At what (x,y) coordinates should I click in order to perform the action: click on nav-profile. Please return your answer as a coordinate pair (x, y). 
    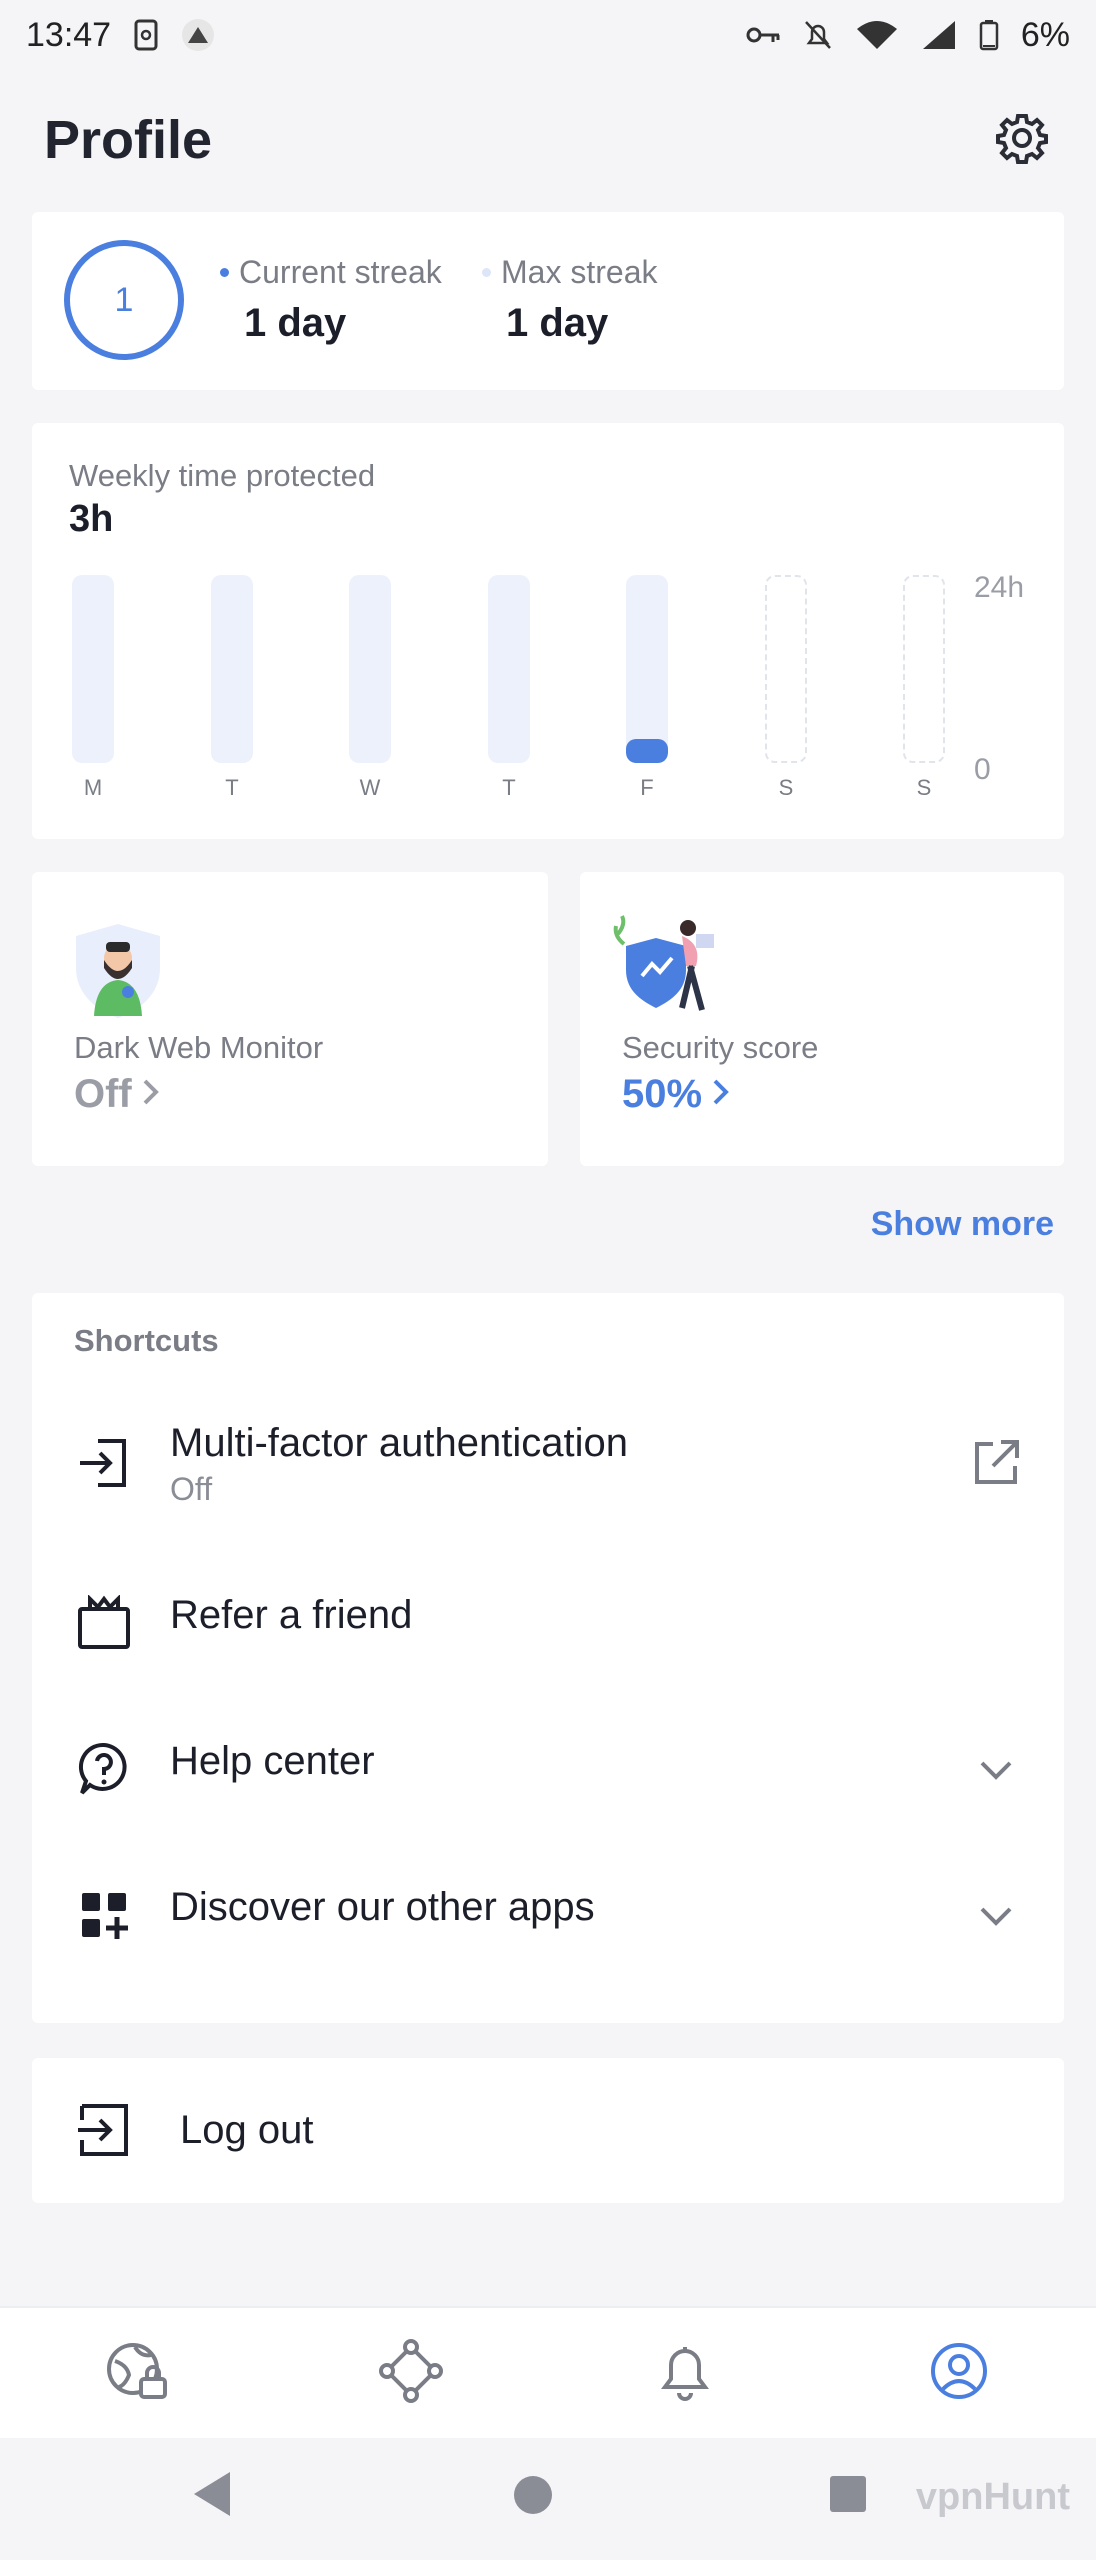
    Looking at the image, I should click on (959, 2373).